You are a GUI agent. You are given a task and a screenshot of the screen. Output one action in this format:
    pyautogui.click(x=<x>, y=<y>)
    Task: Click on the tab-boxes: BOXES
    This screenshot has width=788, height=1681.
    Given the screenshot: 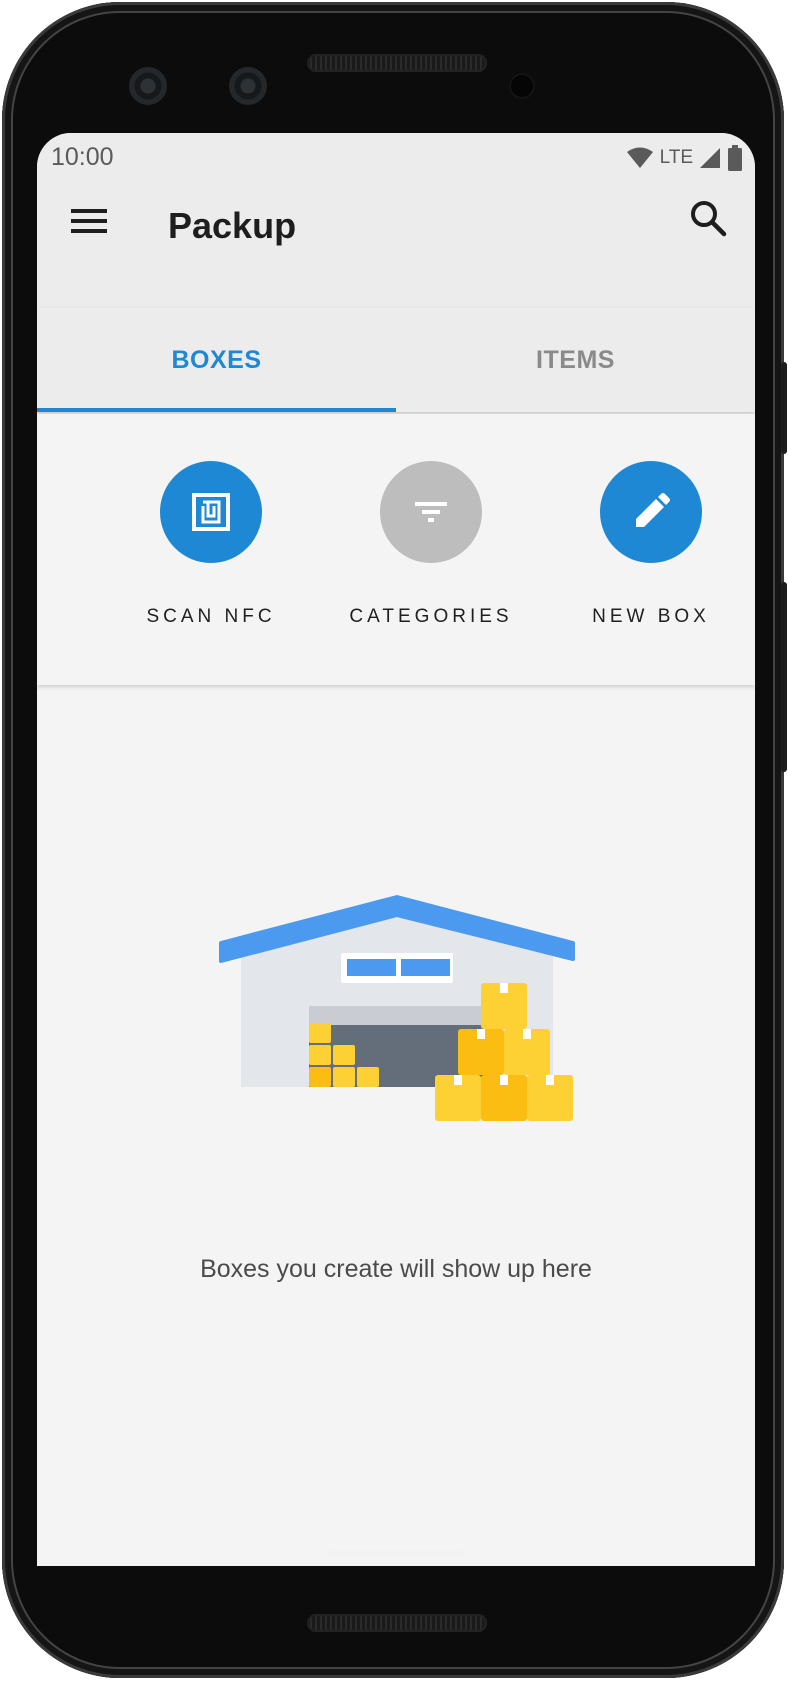 What is the action you would take?
    pyautogui.click(x=216, y=360)
    